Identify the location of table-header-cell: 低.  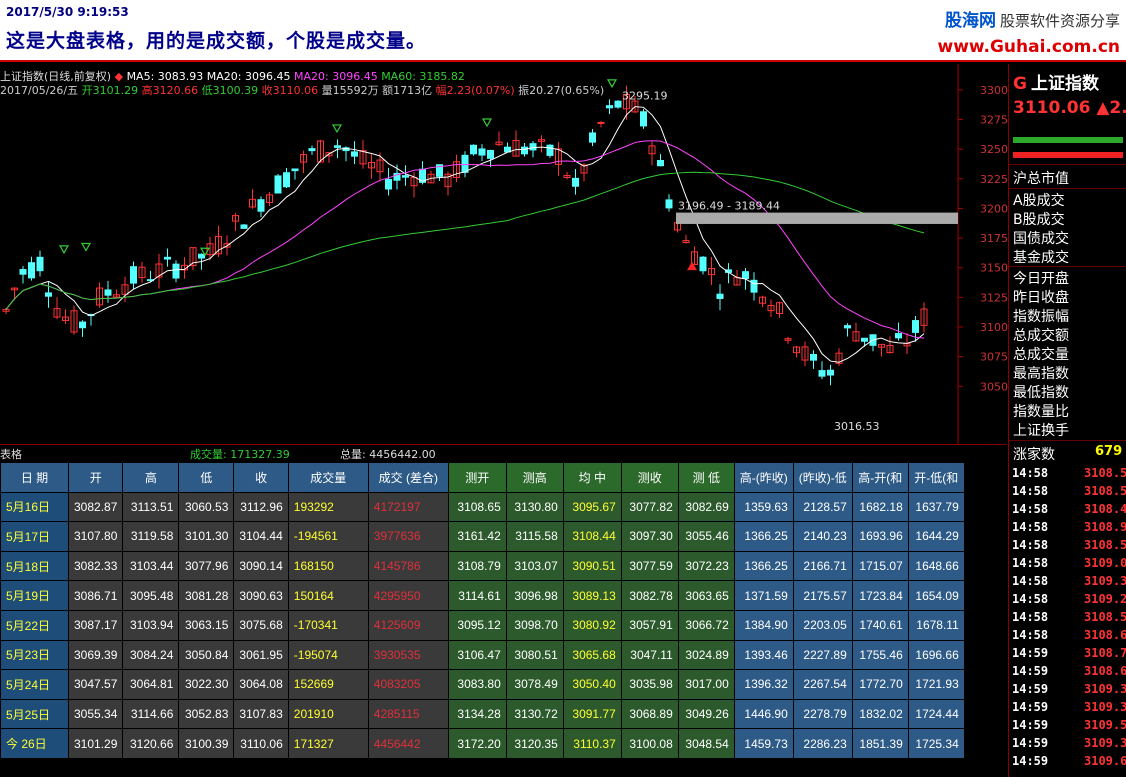
(206, 477).